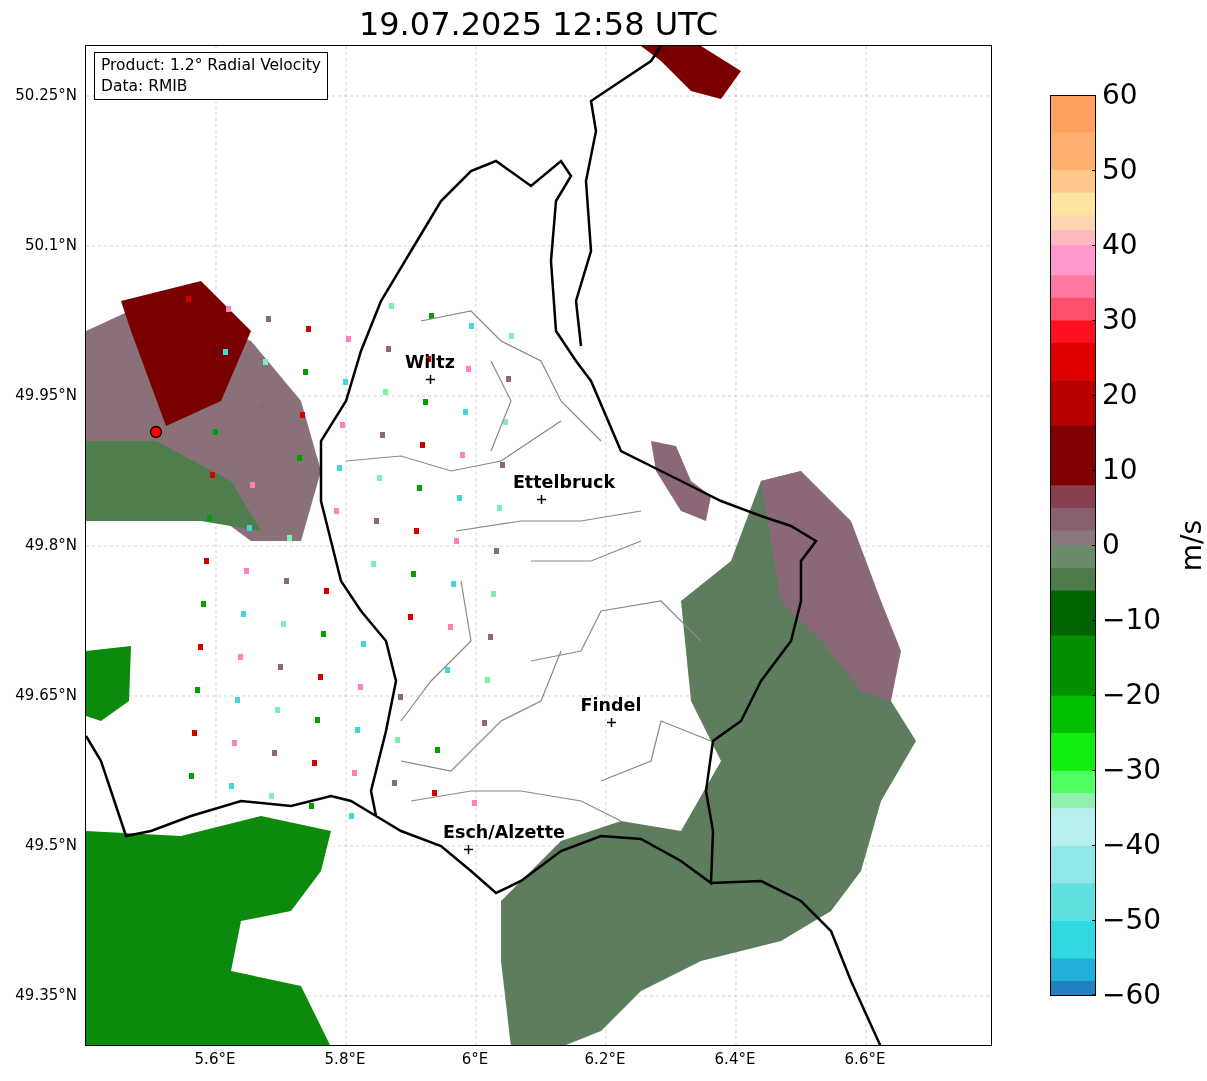 This screenshot has width=1207, height=1081. I want to click on colorbar-tick-label: −50, so click(1132, 920).